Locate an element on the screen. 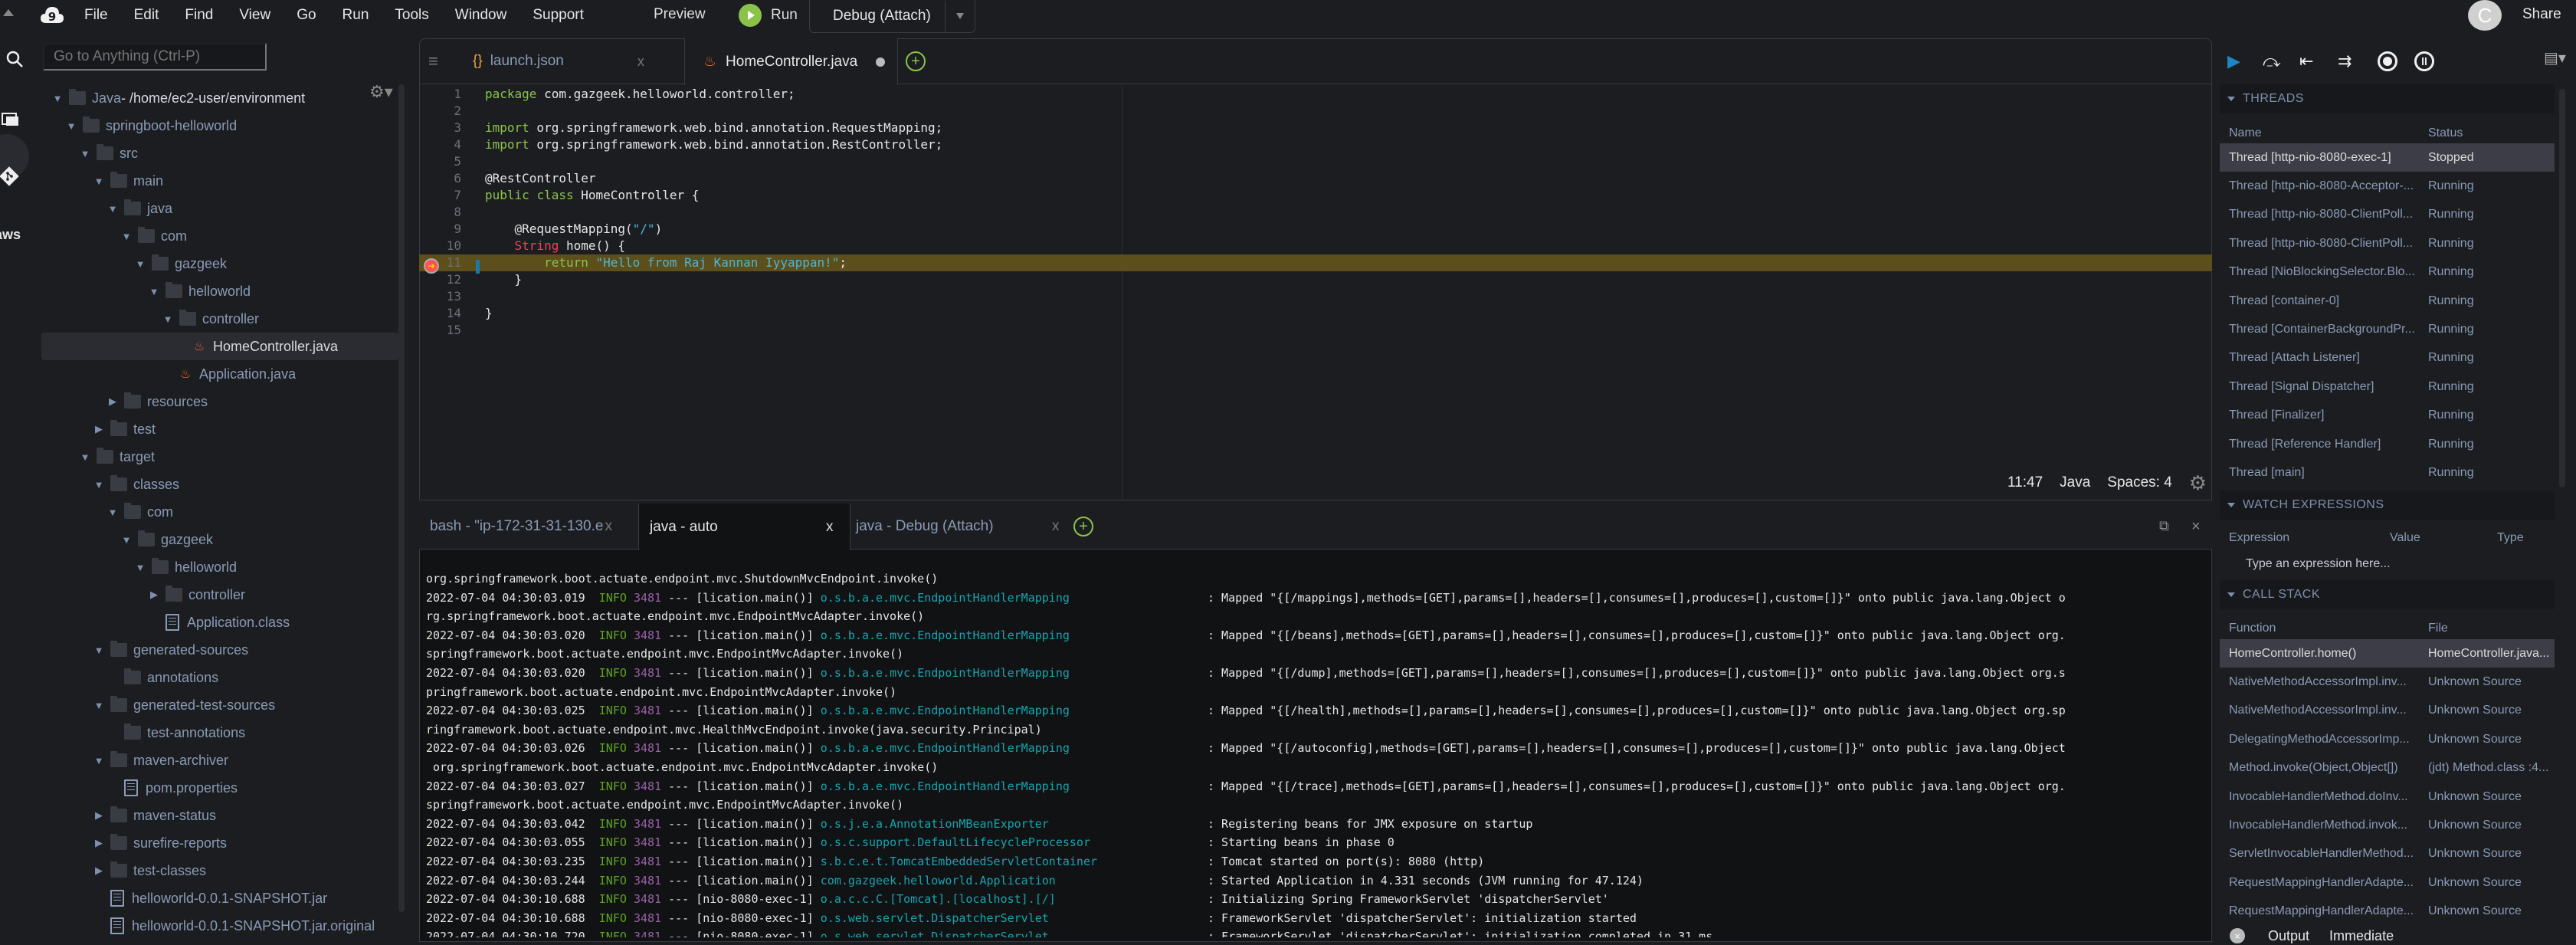 Image resolution: width=2576 pixels, height=945 pixels. tree-item: ▼ generated-test-sources is located at coordinates (219, 705).